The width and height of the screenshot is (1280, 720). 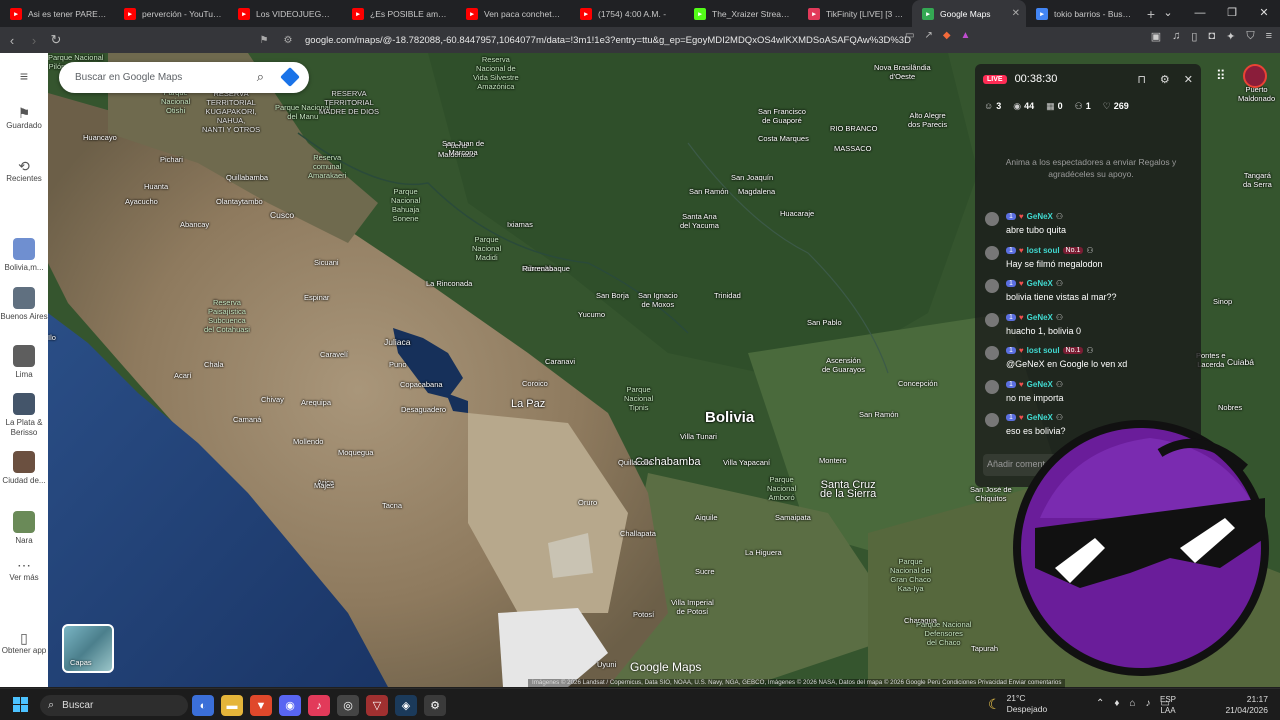 What do you see at coordinates (612, 295) in the screenshot?
I see `map-label: San Borja` at bounding box center [612, 295].